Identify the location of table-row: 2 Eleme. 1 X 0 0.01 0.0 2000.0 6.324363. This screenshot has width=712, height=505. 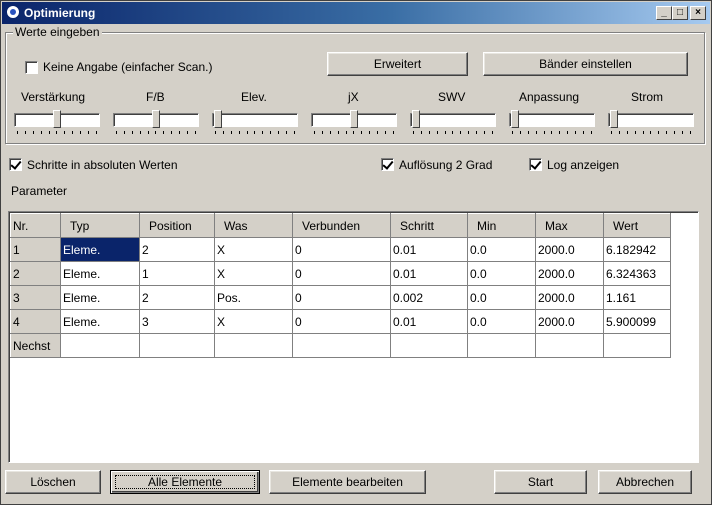
(340, 273).